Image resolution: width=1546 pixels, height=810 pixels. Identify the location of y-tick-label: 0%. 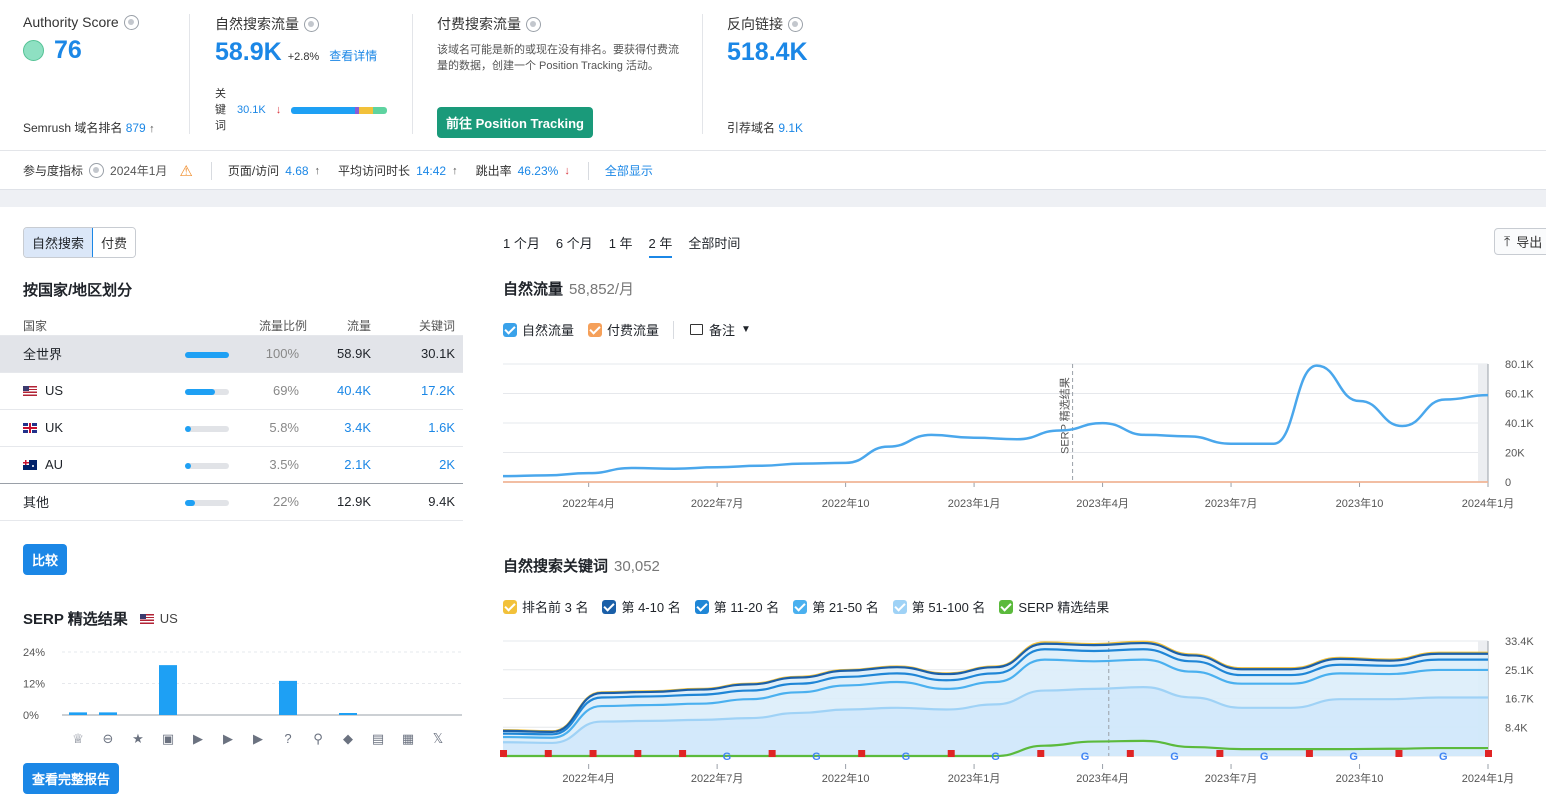
(31, 716).